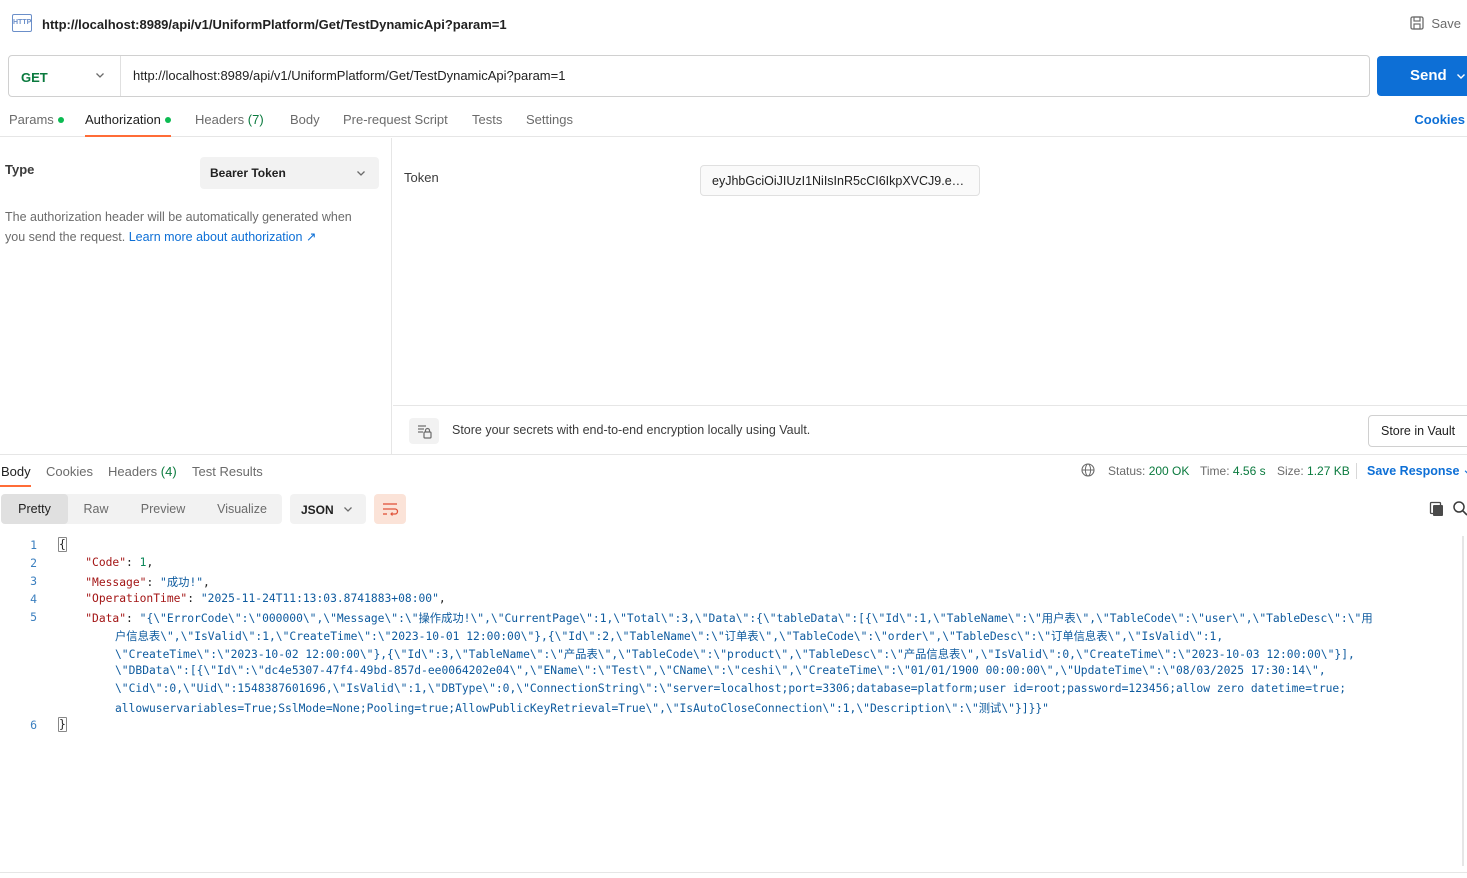 The height and width of the screenshot is (878, 1467). What do you see at coordinates (1446, 23) in the screenshot?
I see `save-label: Save` at bounding box center [1446, 23].